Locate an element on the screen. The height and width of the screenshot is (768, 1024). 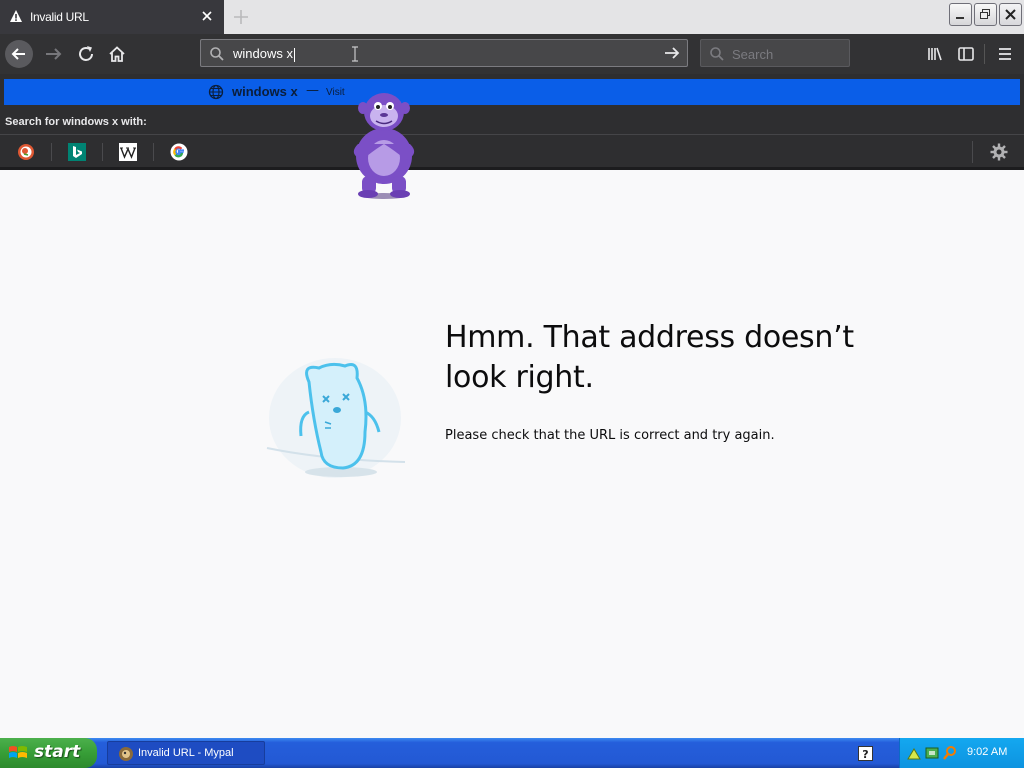
close-icon is located at coordinates (1010, 14).